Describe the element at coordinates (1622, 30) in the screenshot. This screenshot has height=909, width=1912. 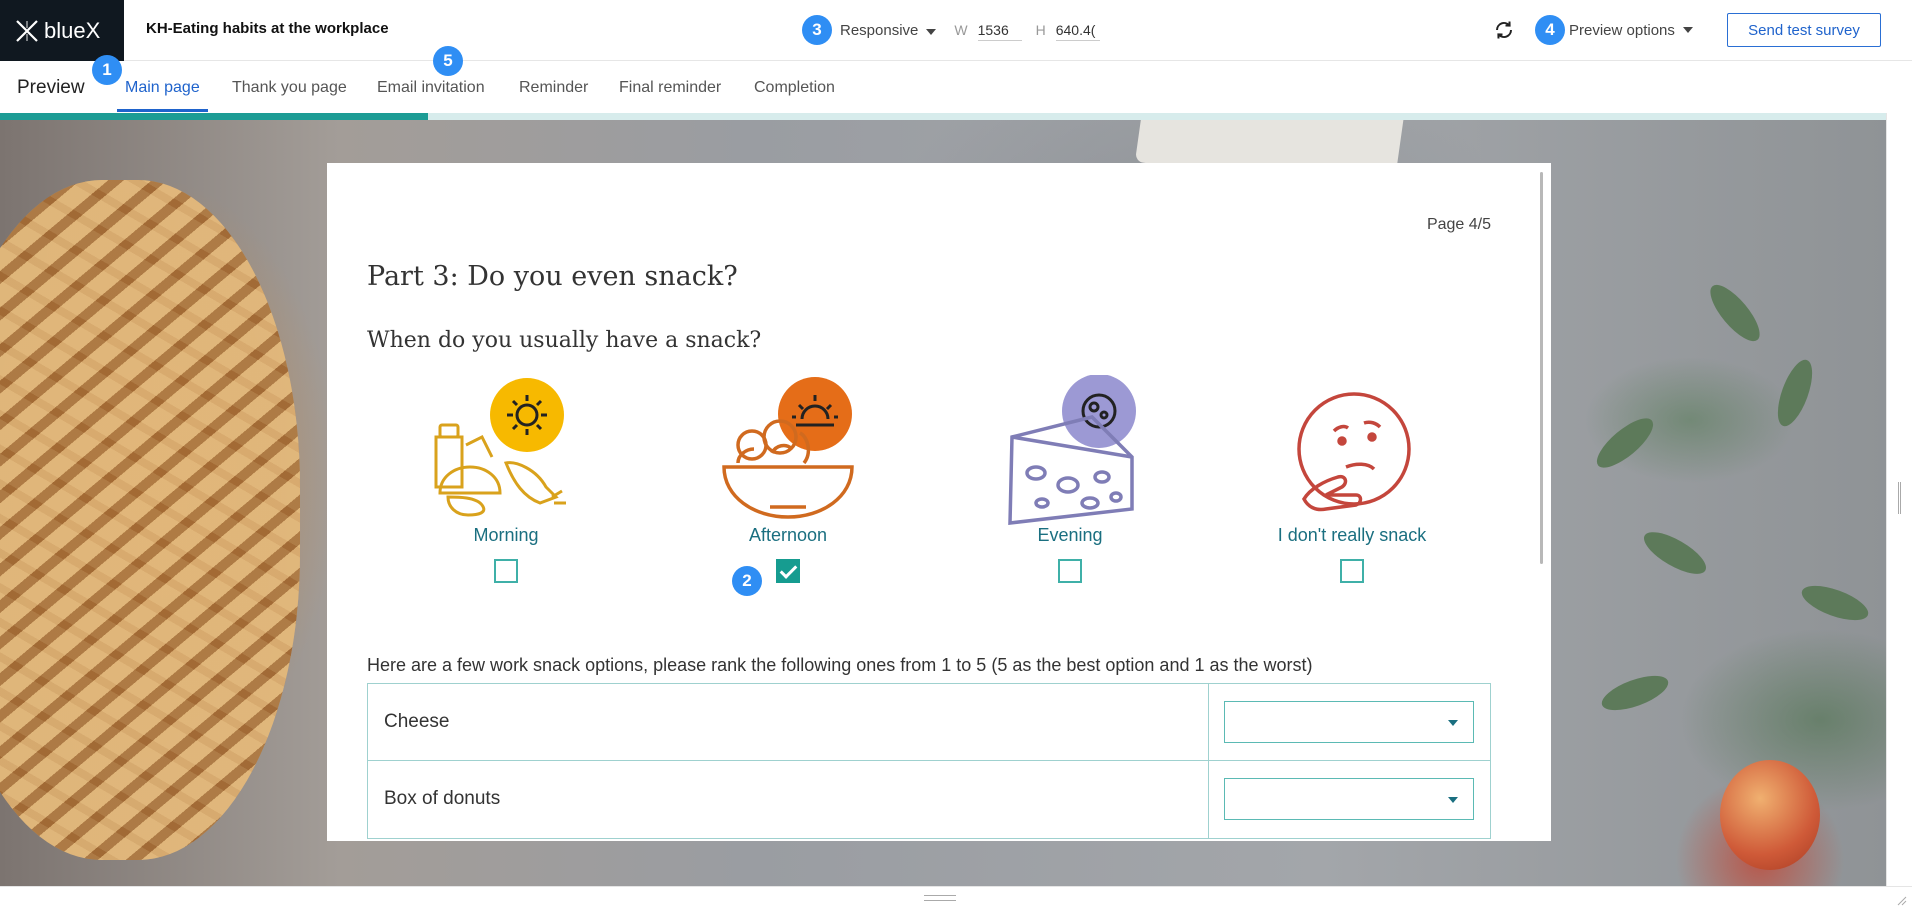
I see `preview-options-label: Preview options` at that location.